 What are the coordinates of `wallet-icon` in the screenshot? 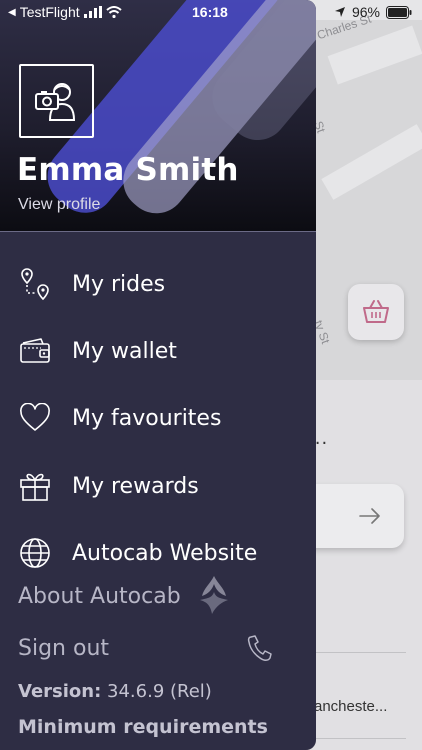 It's located at (35, 351).